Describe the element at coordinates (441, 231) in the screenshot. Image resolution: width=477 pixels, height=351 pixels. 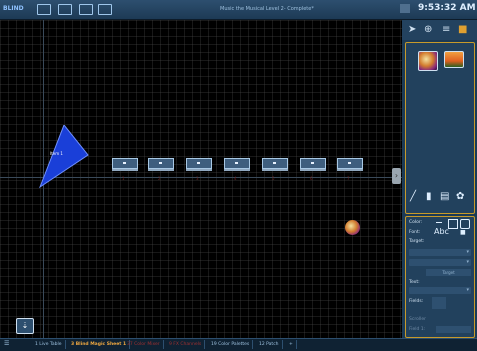
I see `font-sample: Abc` at that location.